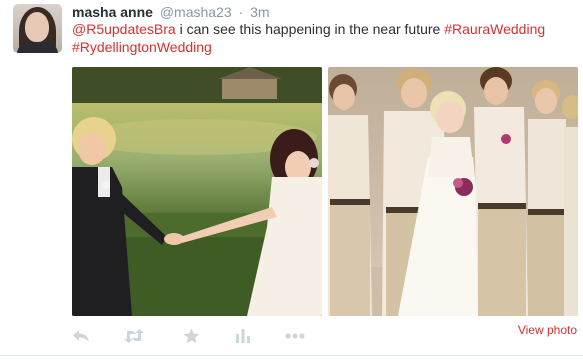 The width and height of the screenshot is (583, 360). I want to click on user-fullname: masha anne, so click(112, 12).